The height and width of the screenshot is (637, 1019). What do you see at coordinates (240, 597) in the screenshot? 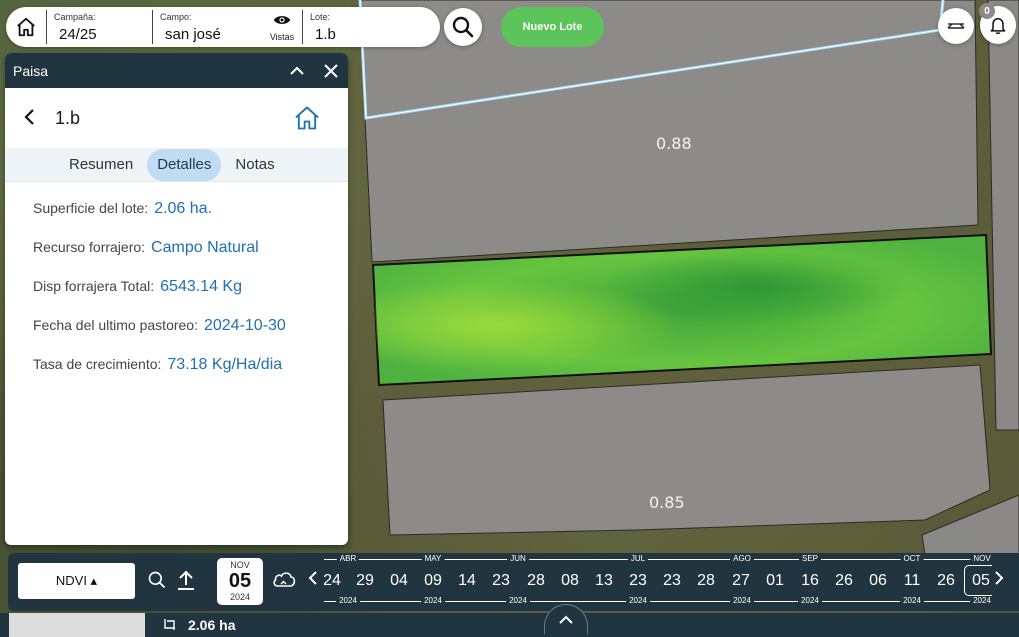
I see `selected-year: 2024` at bounding box center [240, 597].